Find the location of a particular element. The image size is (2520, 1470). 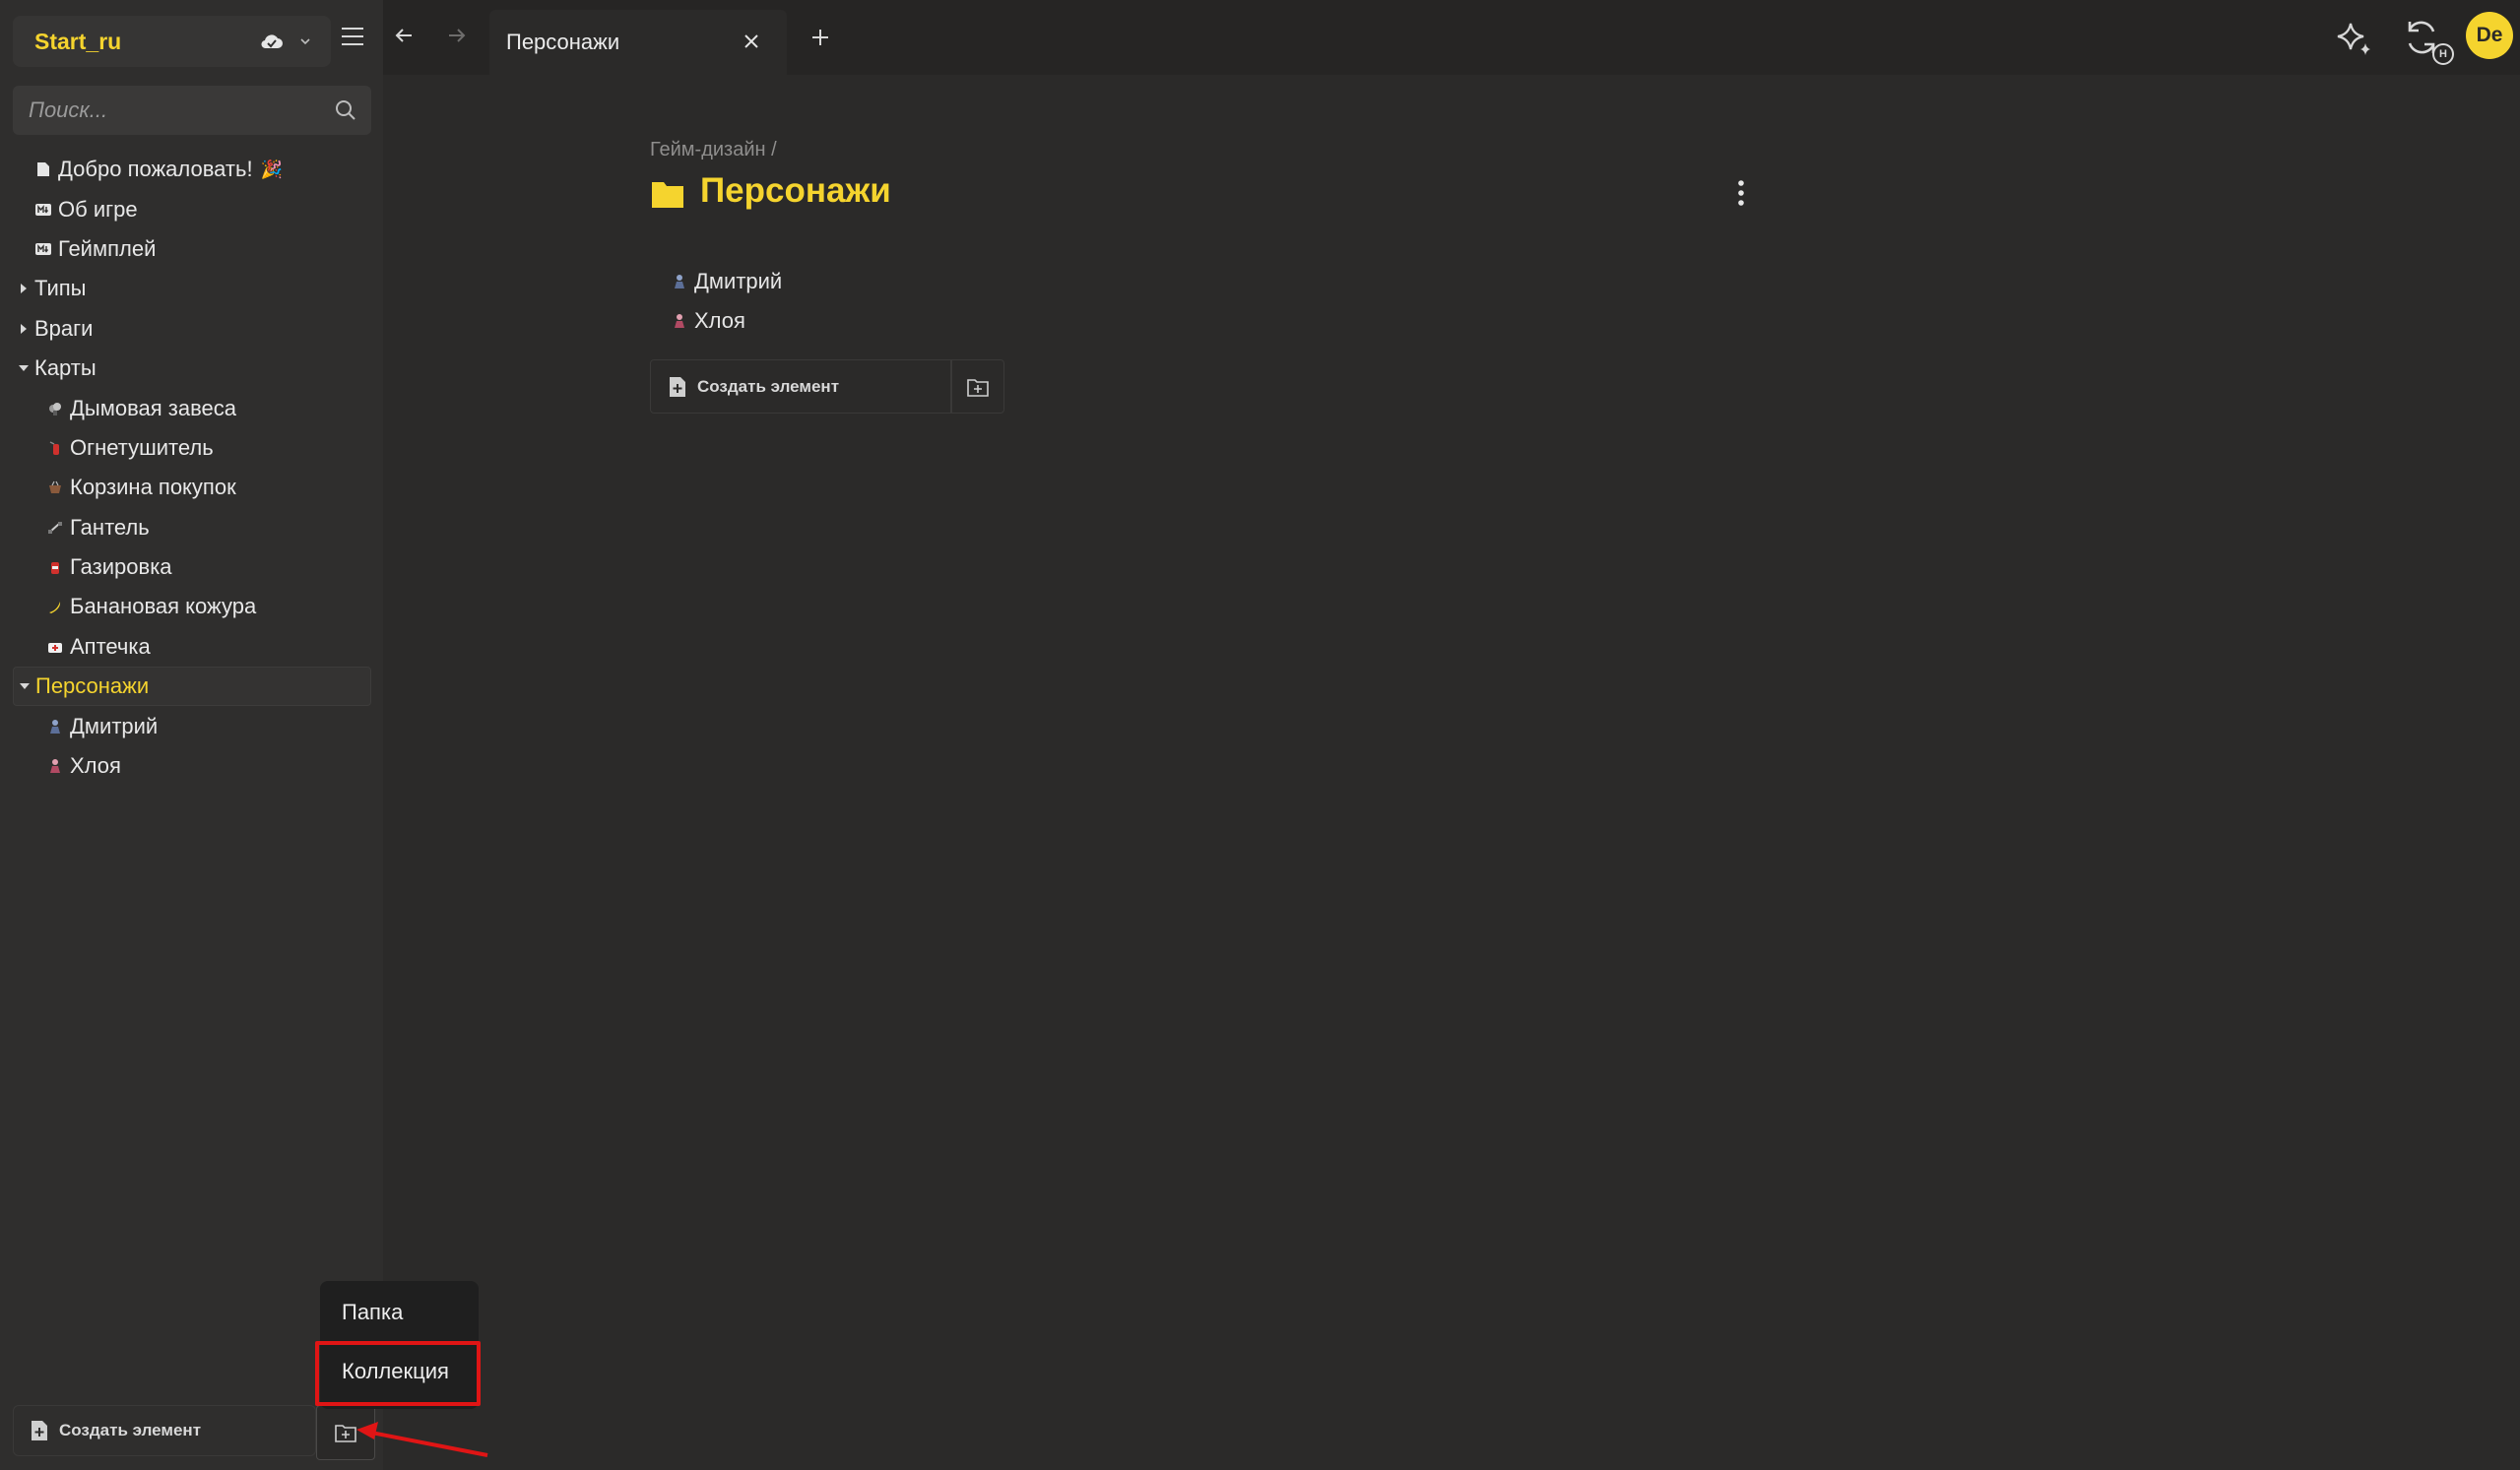

sidebar-item-gameplay: Геймплей is located at coordinates (192, 249).